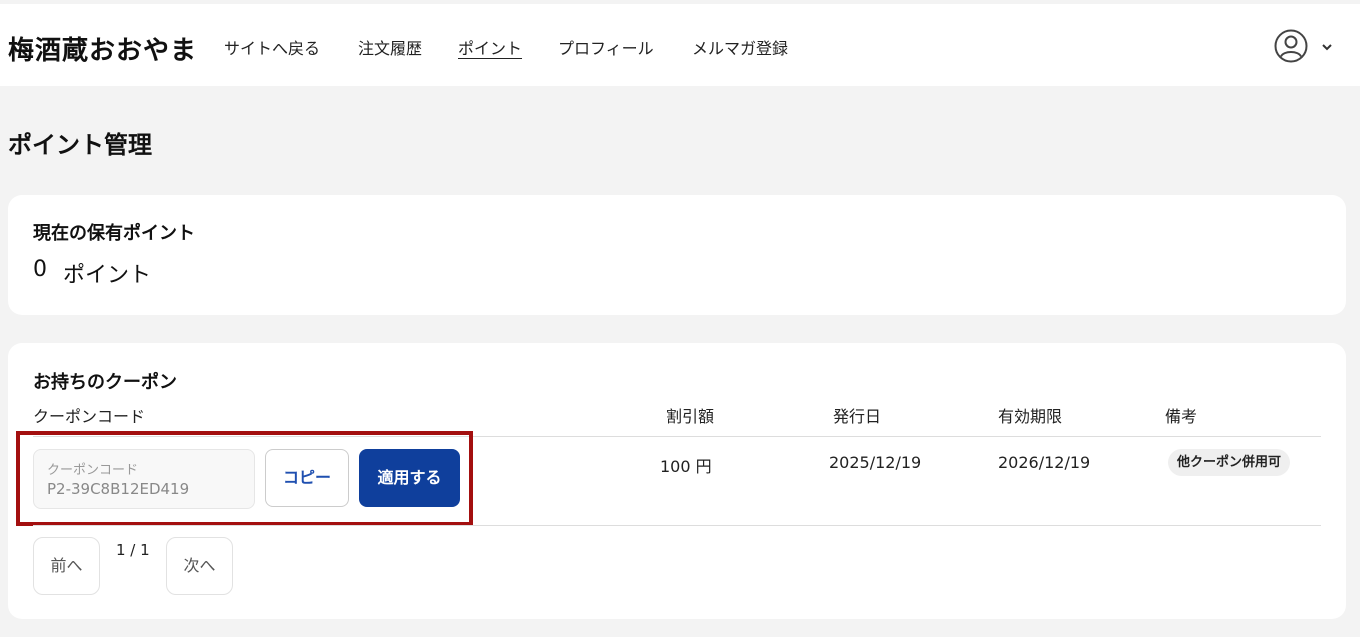  I want to click on nav-points: ポイント, so click(490, 47).